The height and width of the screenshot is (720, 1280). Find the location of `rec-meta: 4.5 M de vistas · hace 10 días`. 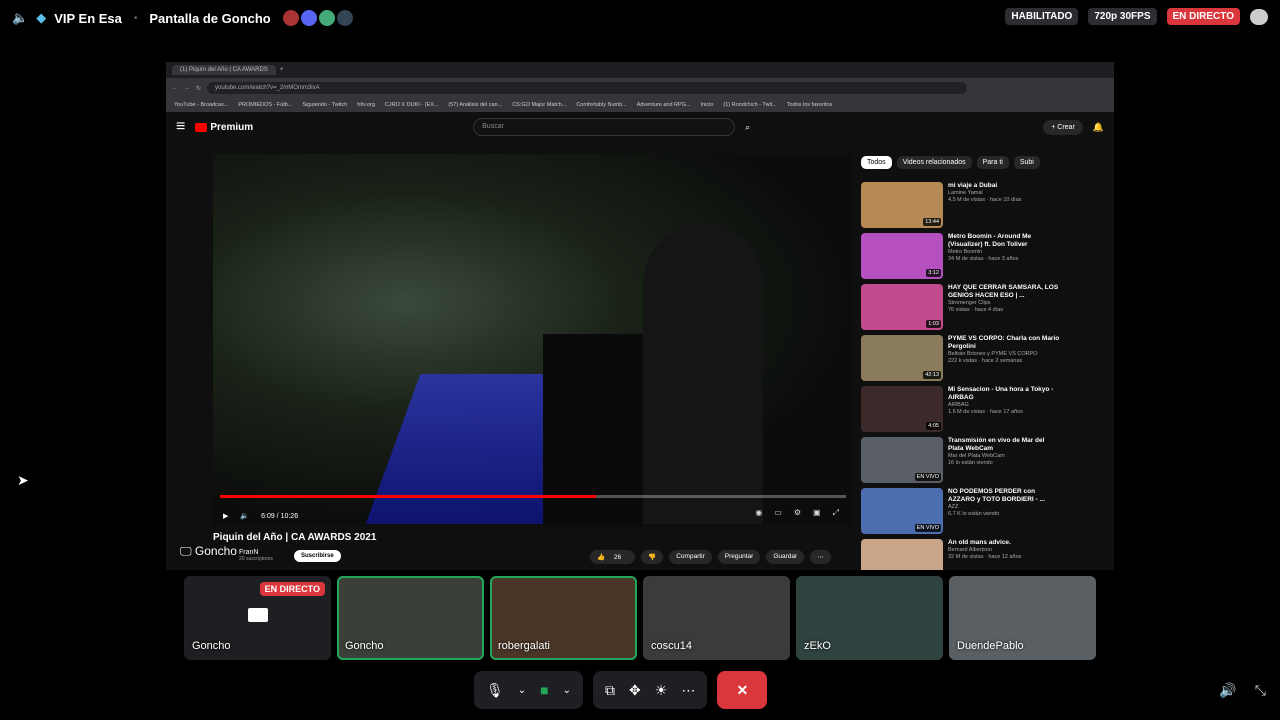

rec-meta: 4.5 M de vistas · hace 10 días is located at coordinates (985, 200).